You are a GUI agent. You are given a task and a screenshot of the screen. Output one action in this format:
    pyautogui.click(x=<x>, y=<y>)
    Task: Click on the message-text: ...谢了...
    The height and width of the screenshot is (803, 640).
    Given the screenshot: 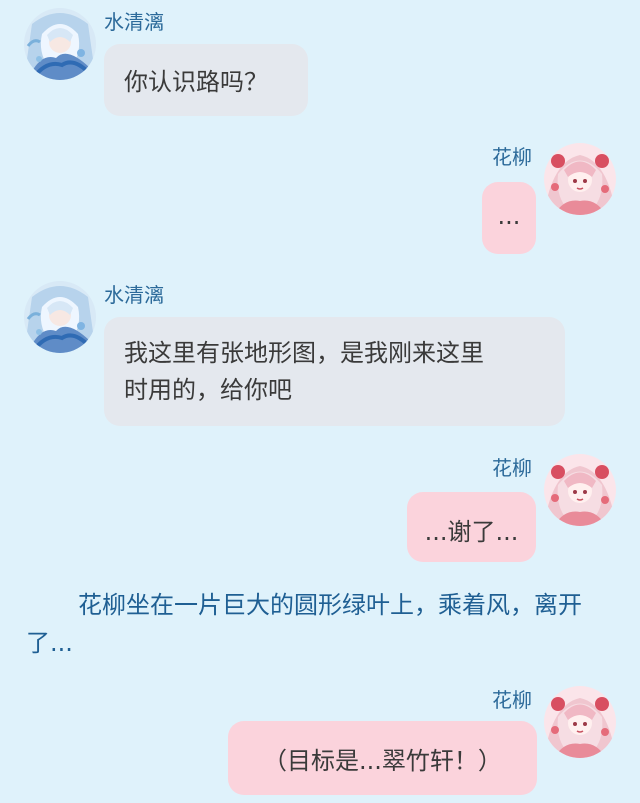 What is the action you would take?
    pyautogui.click(x=471, y=532)
    